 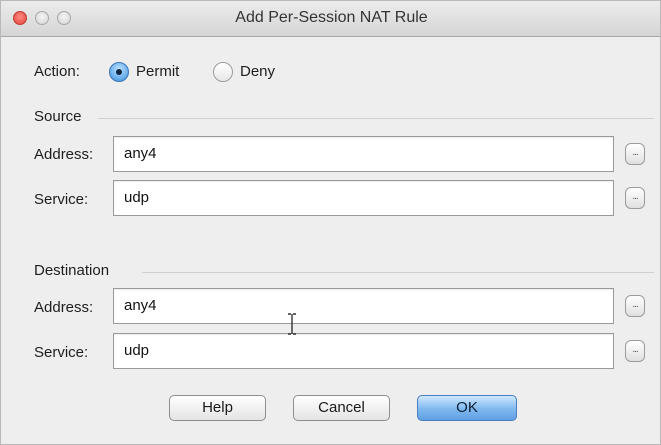 I want to click on window-title: Add Per-Session NAT Rule, so click(x=331, y=17).